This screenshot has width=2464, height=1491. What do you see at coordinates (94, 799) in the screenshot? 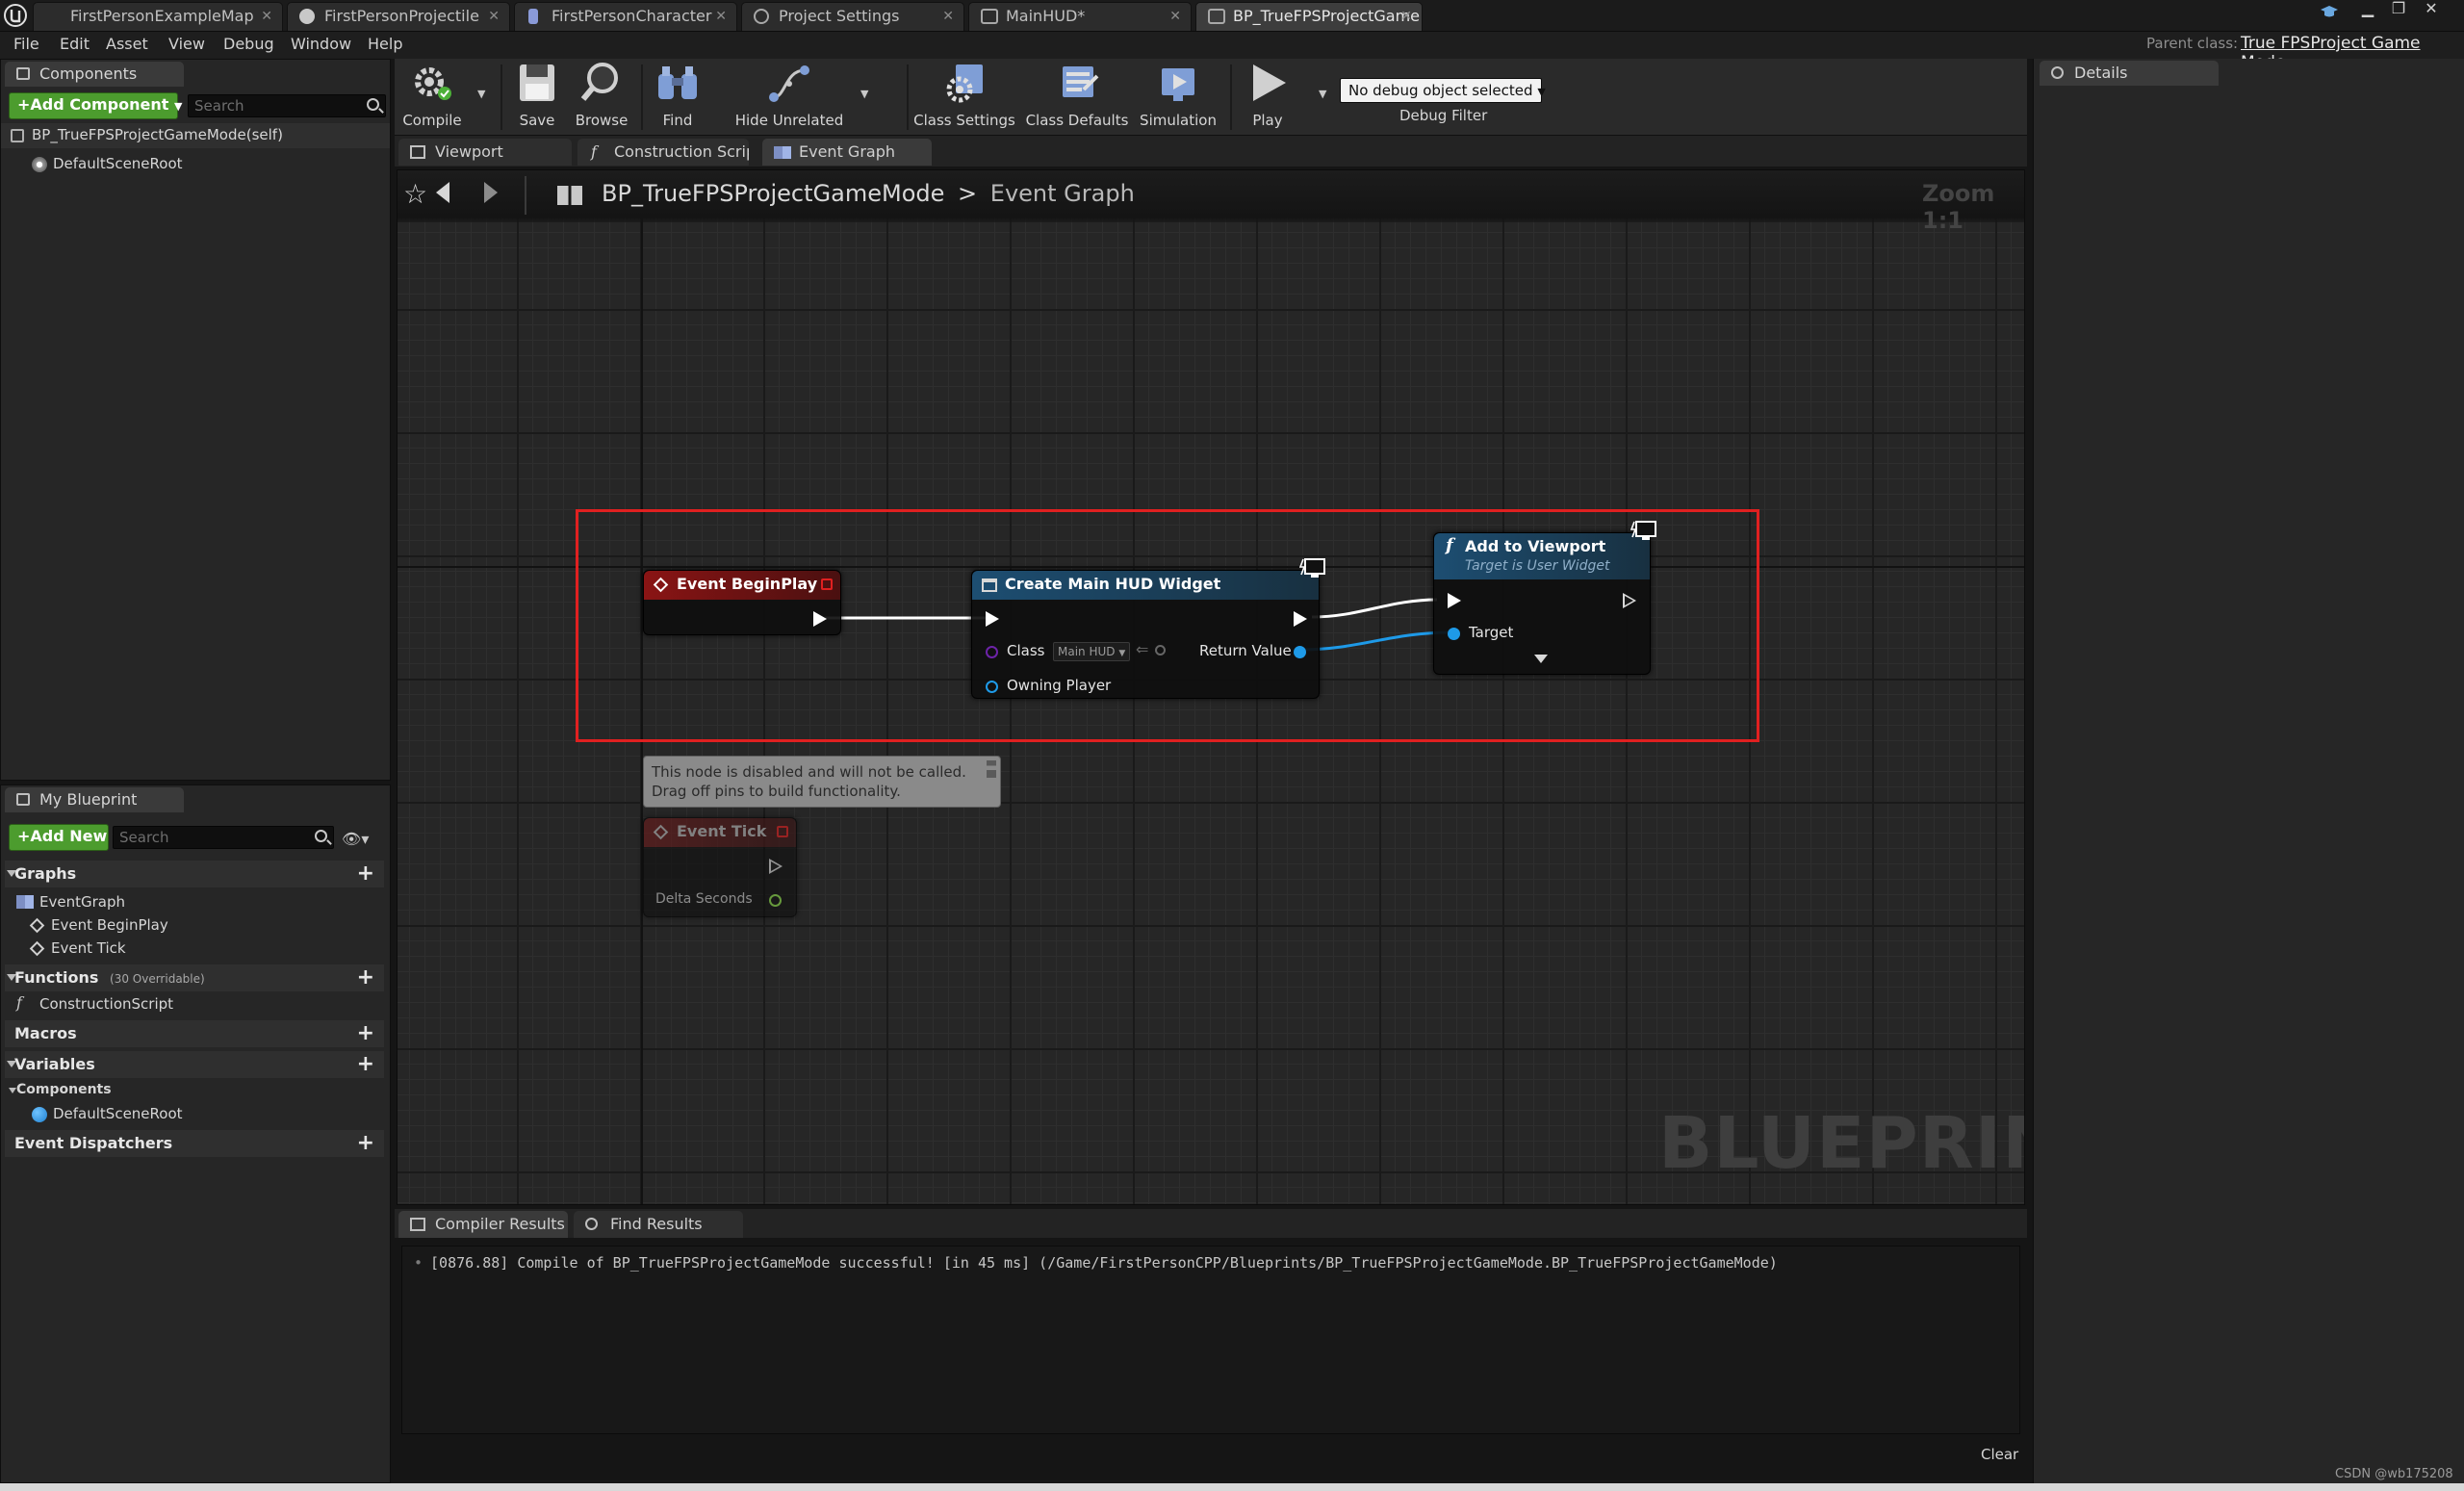
I see `tab-my-blueprint: My Blueprint` at bounding box center [94, 799].